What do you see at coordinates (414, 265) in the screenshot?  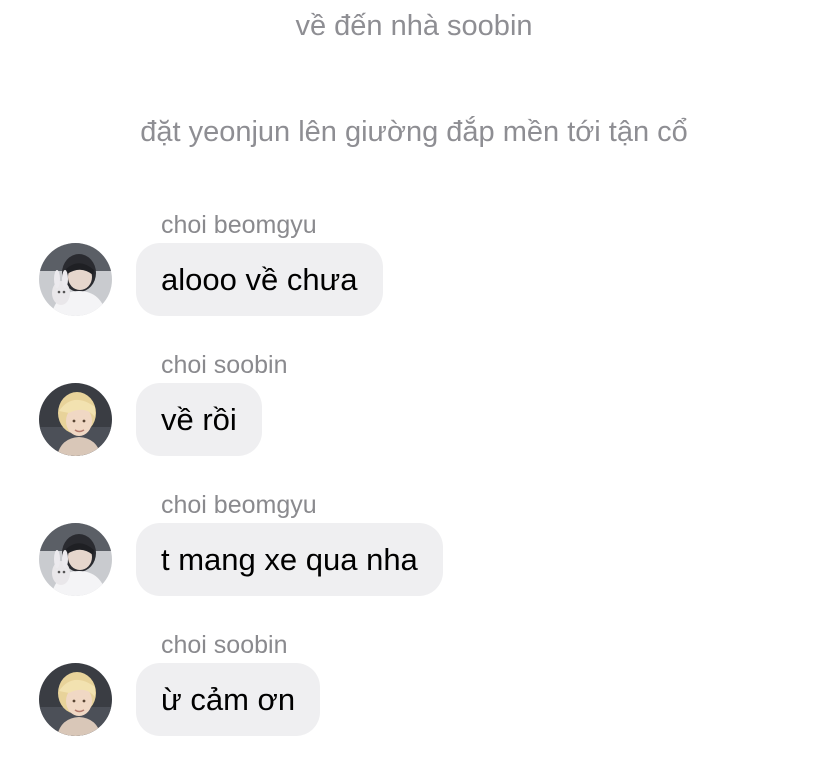 I see `message-group: choi beomgyu alooo về chưa` at bounding box center [414, 265].